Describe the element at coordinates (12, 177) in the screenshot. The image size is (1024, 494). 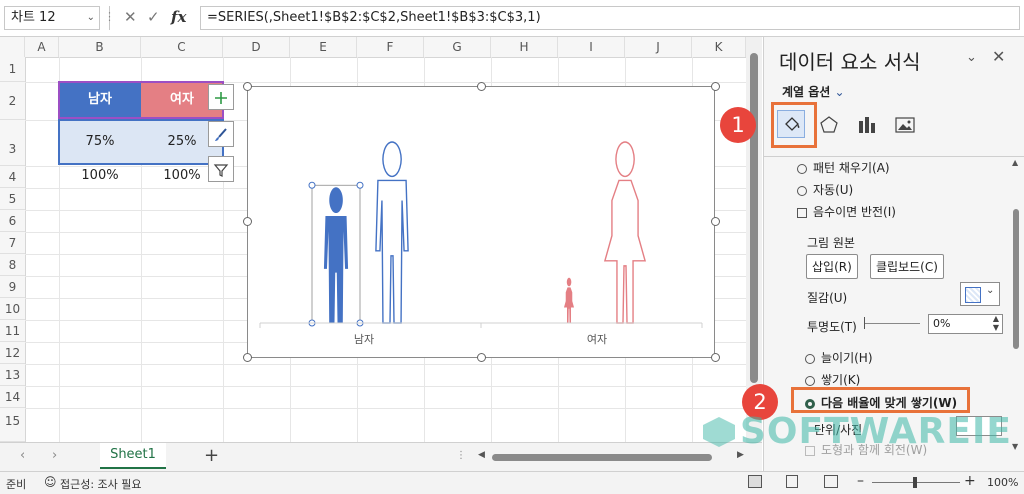
I see `row-header: 4` at that location.